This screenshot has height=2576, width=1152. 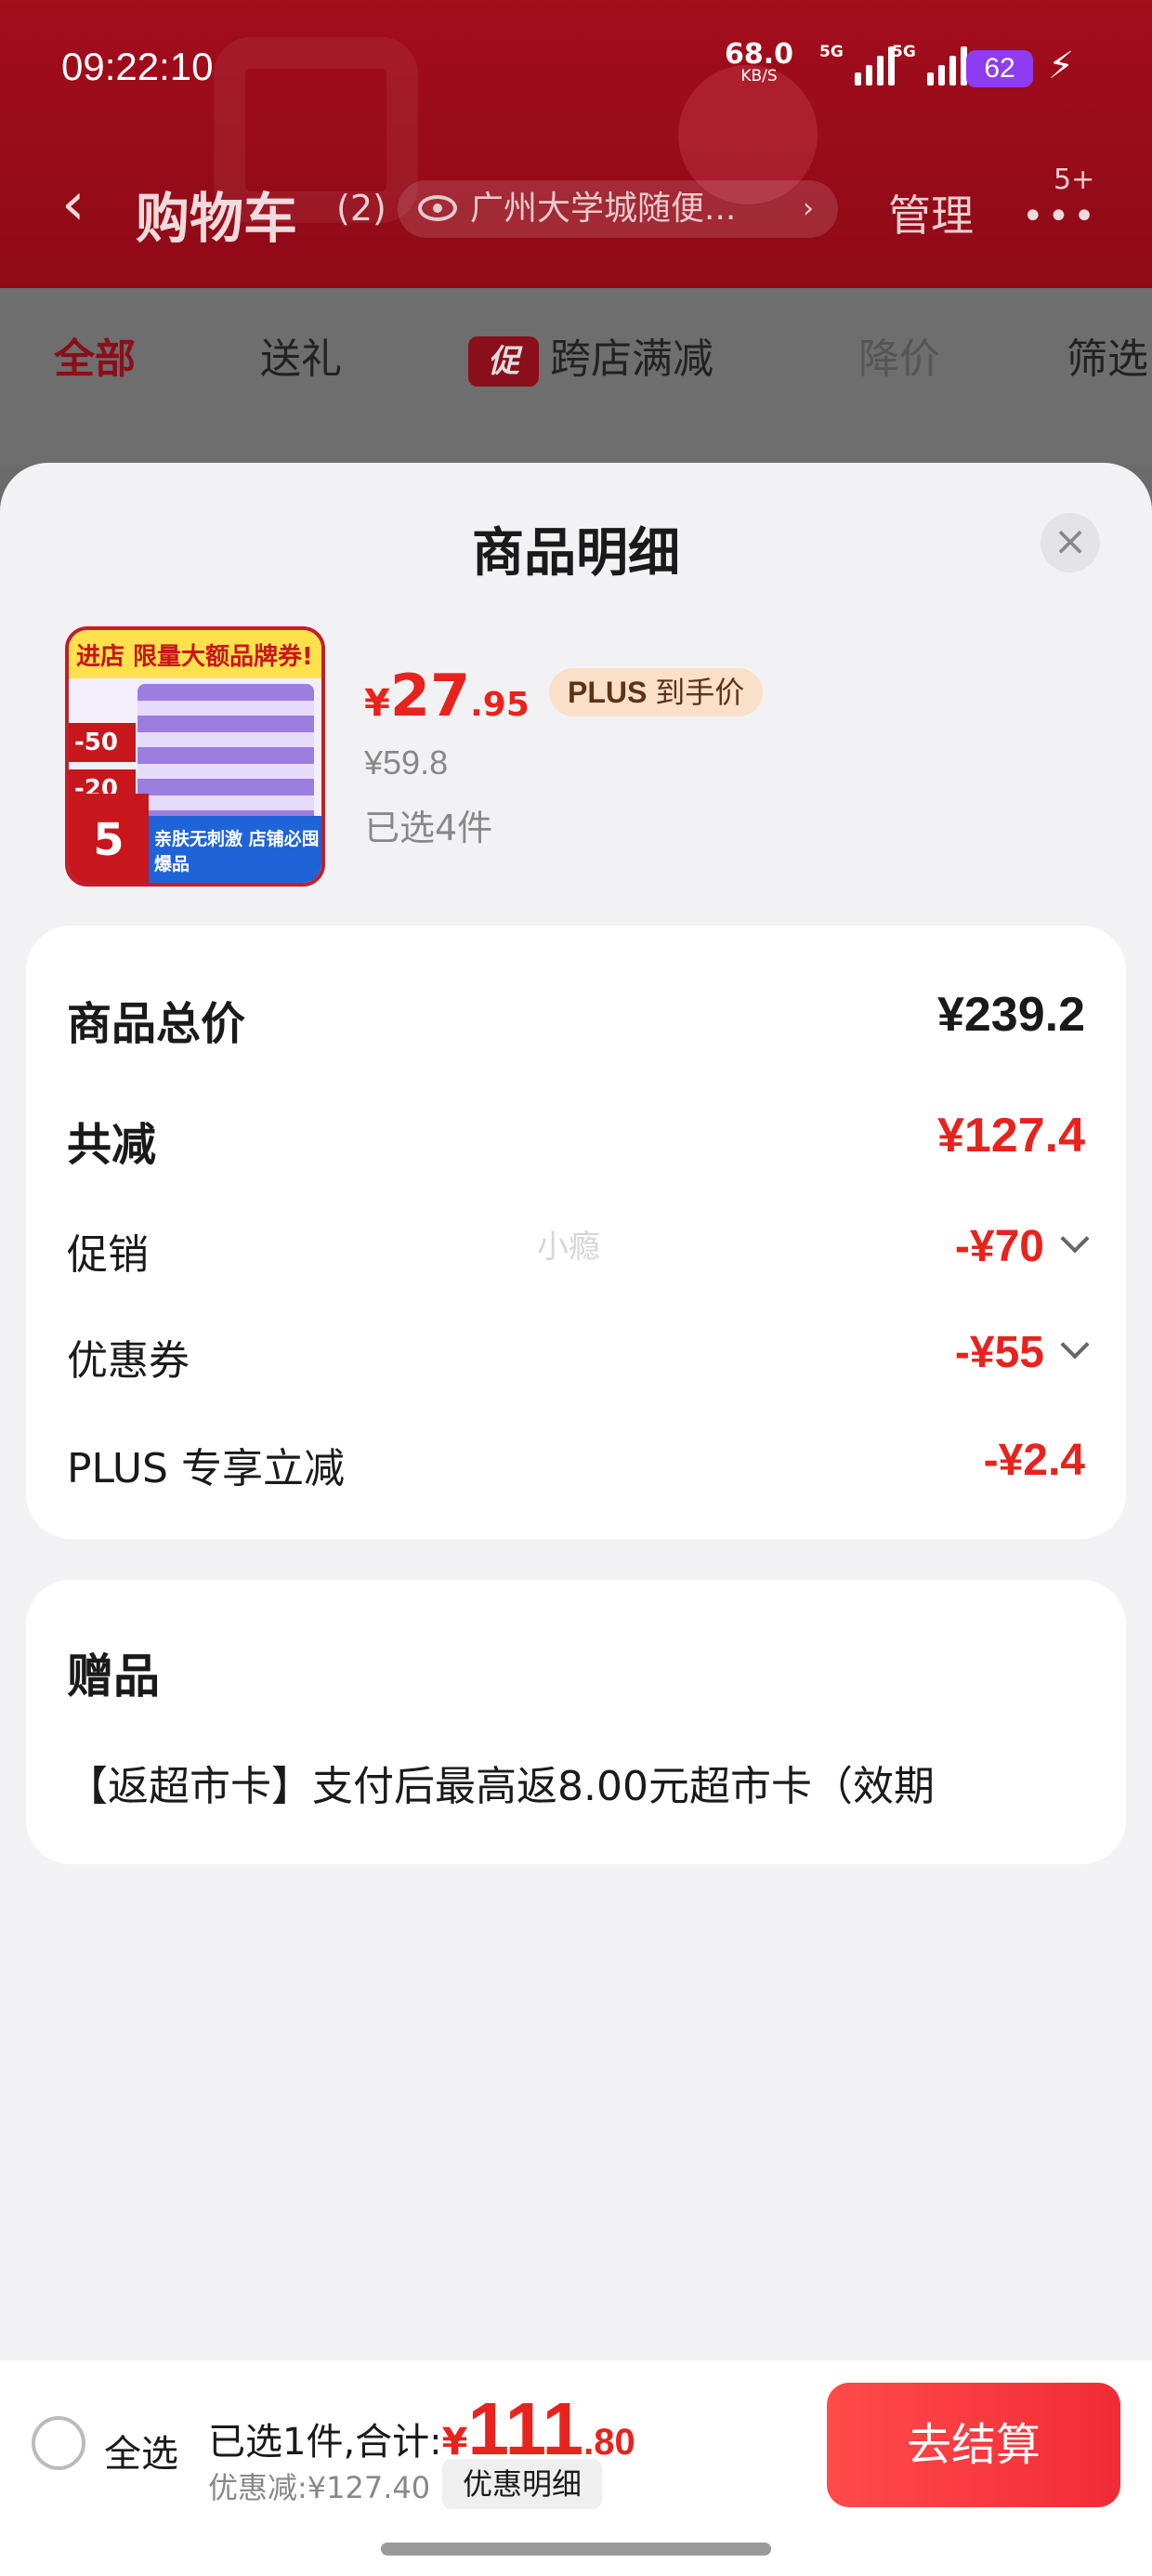 What do you see at coordinates (503, 361) in the screenshot?
I see `promo-badge: 促` at bounding box center [503, 361].